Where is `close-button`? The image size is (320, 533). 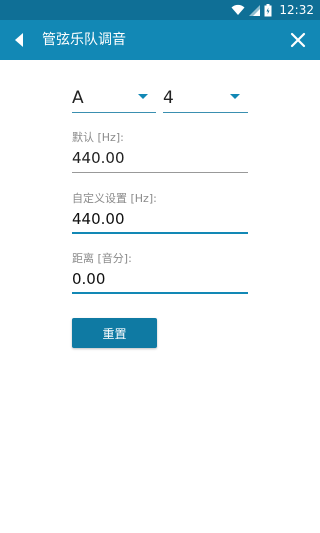
close-button is located at coordinates (298, 40).